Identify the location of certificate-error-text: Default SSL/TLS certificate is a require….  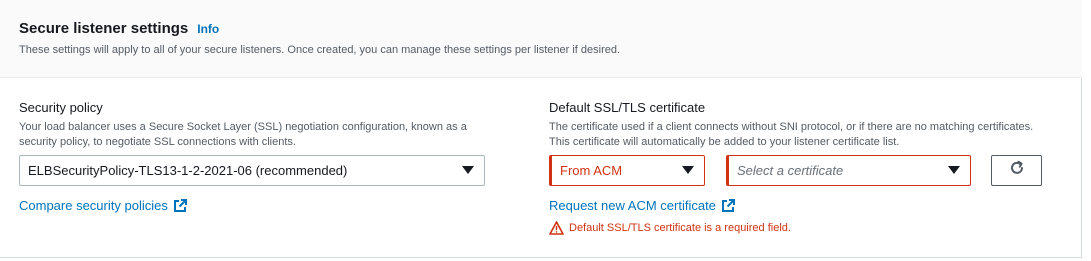
(680, 228).